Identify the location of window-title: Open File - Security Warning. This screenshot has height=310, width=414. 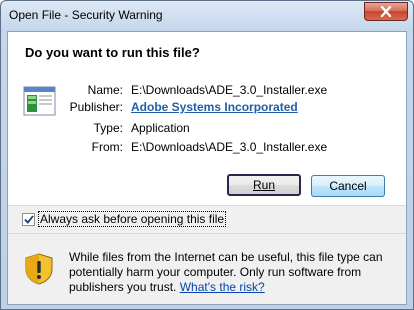
(86, 15).